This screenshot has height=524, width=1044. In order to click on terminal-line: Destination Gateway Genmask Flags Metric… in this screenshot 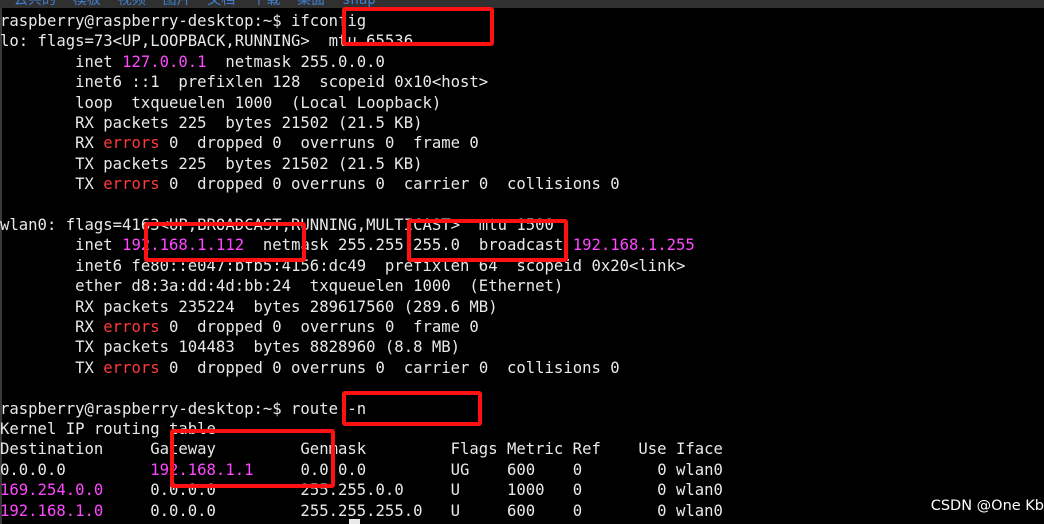, I will do `click(361, 449)`.